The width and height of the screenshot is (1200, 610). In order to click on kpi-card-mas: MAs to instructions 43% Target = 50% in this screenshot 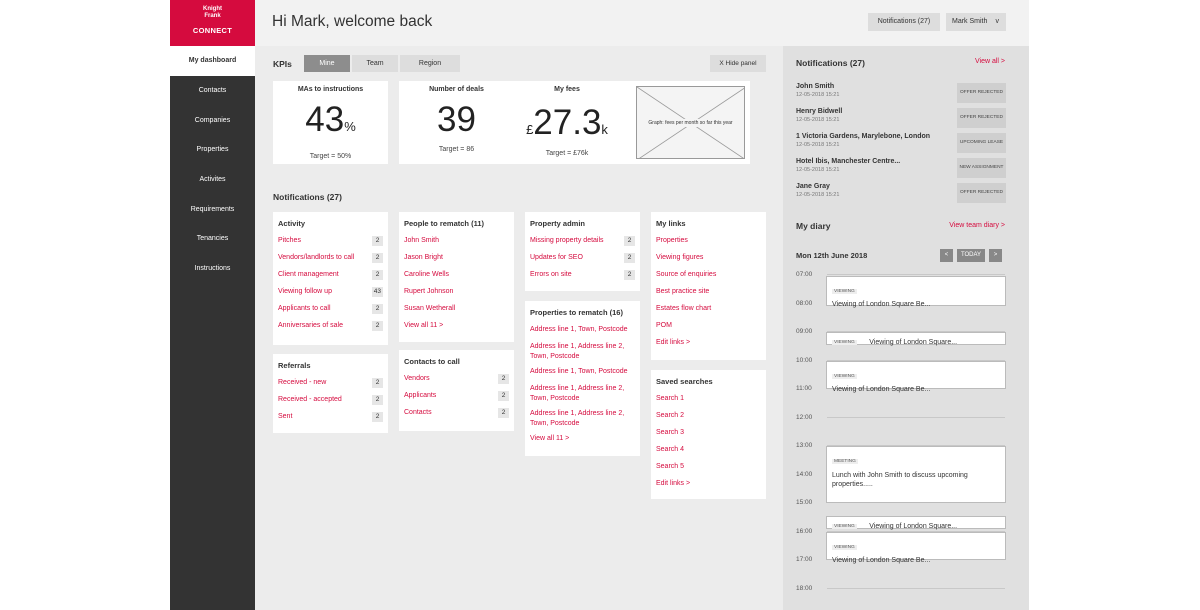, I will do `click(330, 122)`.